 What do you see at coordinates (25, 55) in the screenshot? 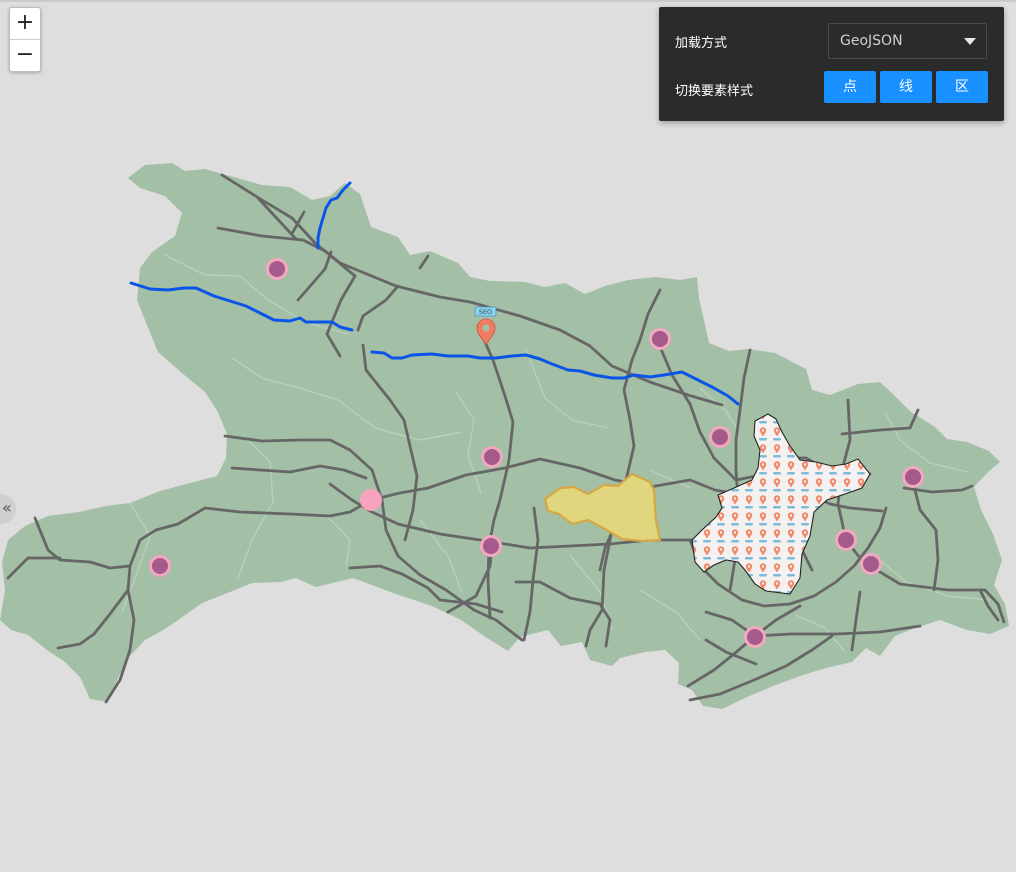
I see `zoom-out-button: −` at bounding box center [25, 55].